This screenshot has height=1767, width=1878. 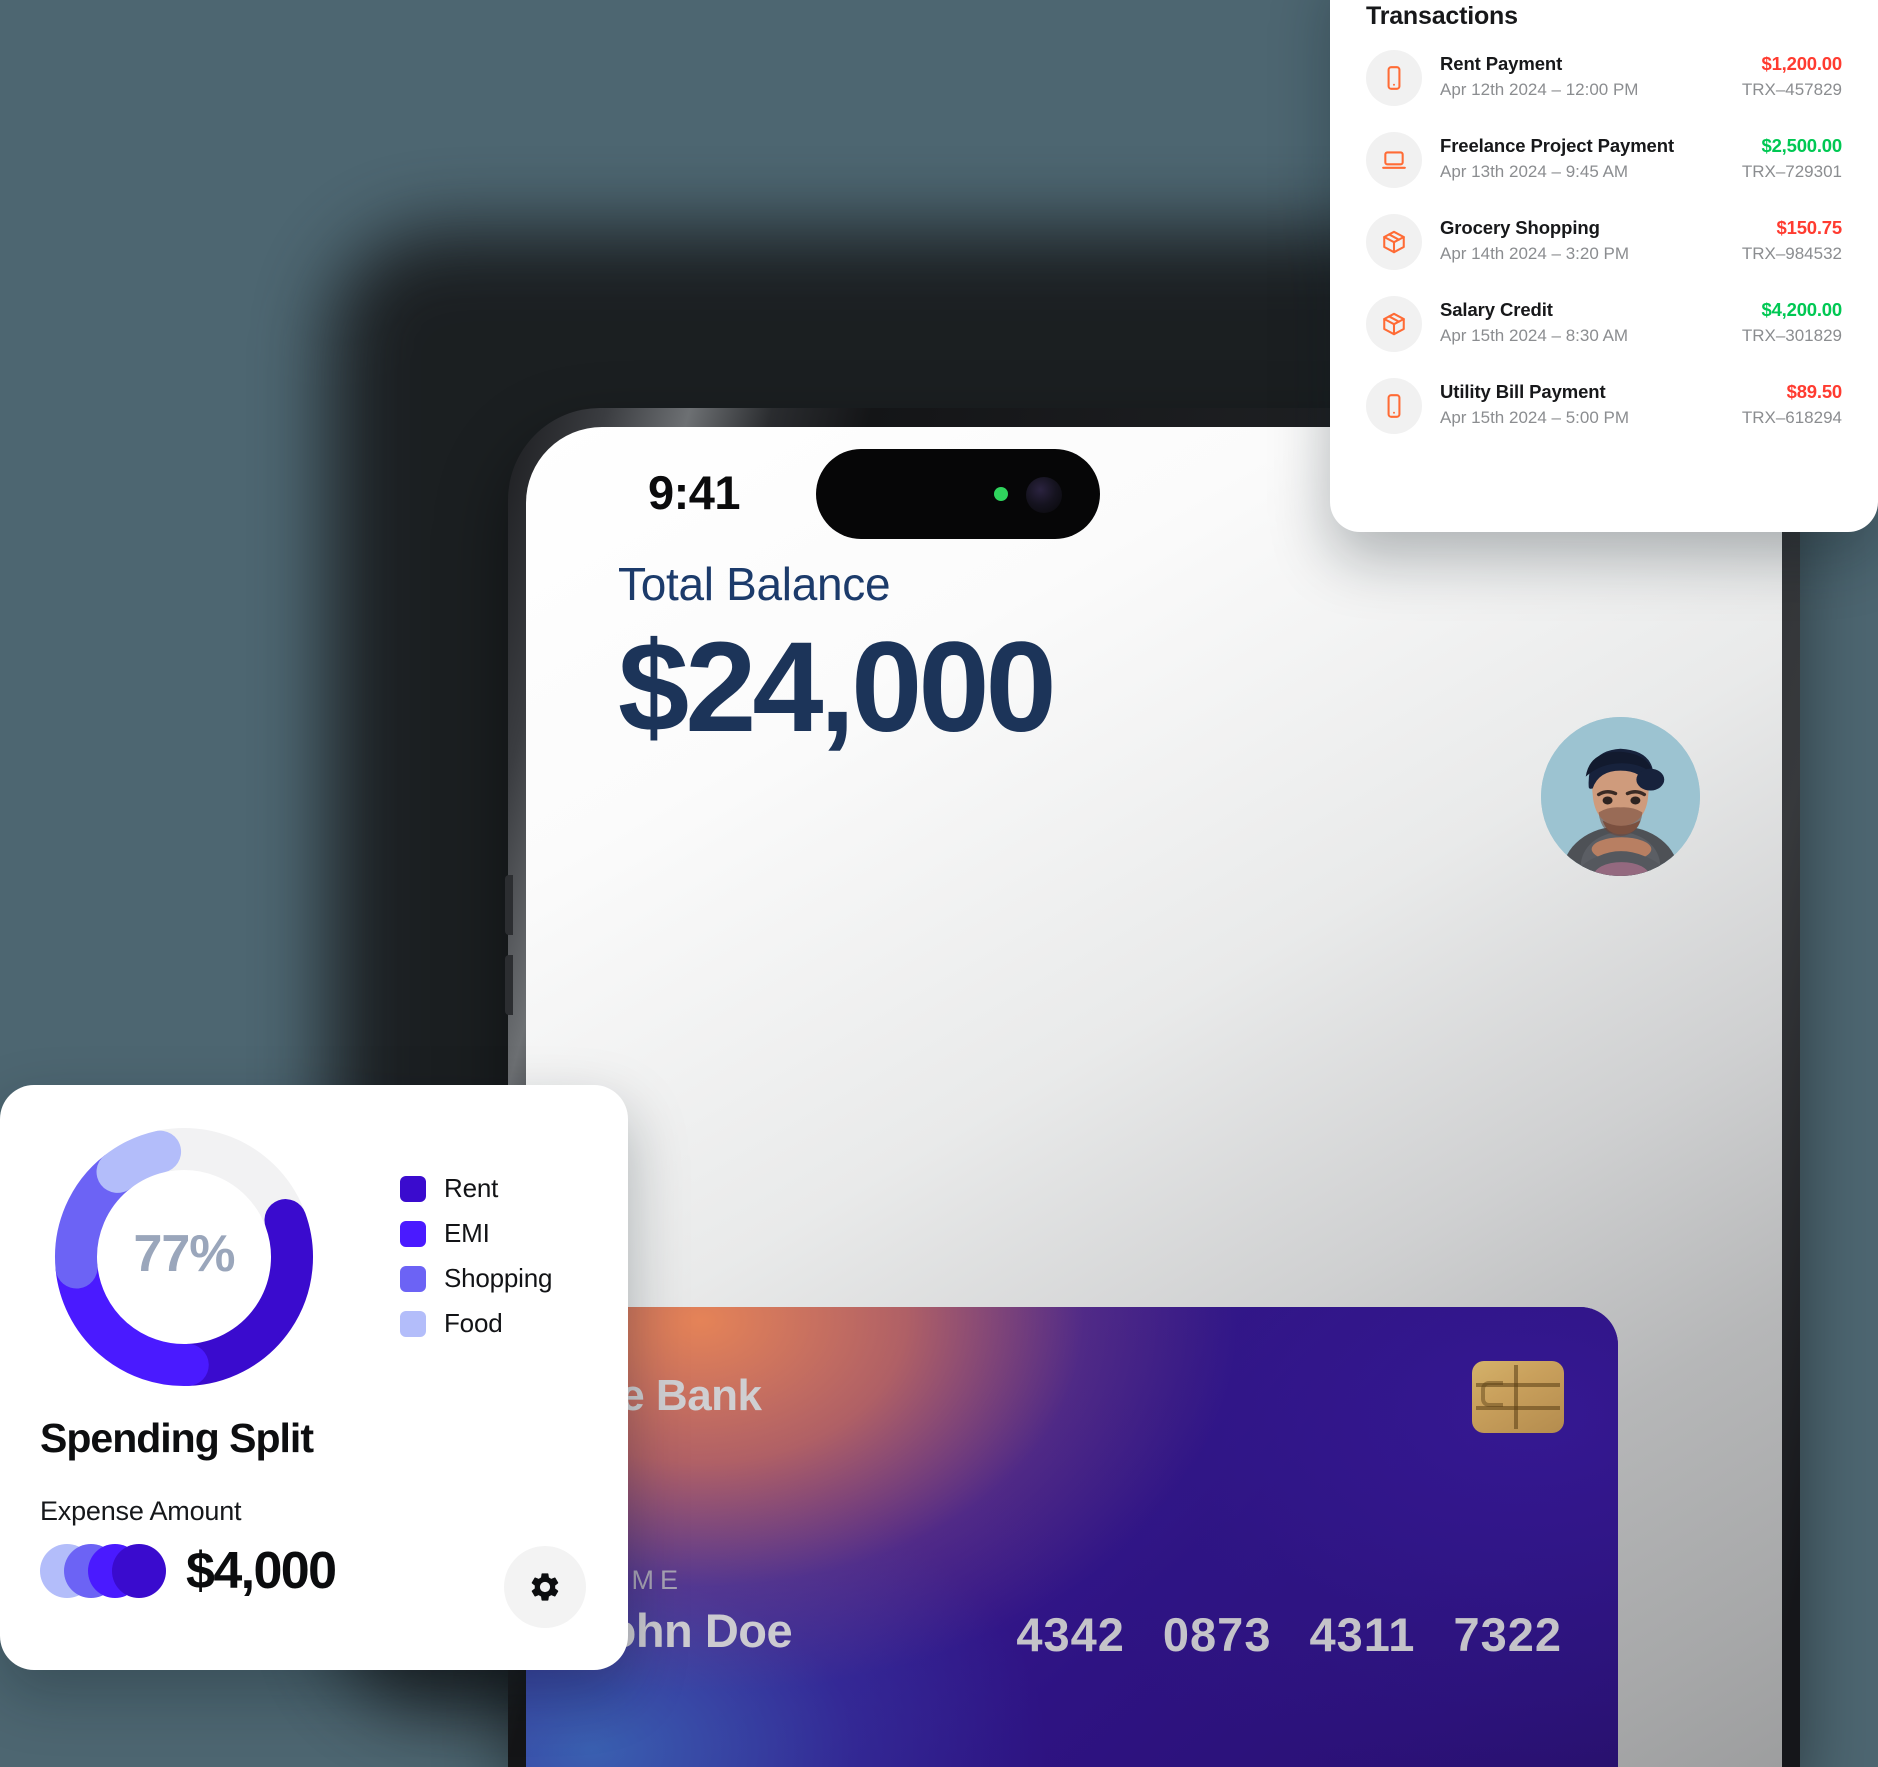 What do you see at coordinates (1523, 392) in the screenshot?
I see `transaction-name: Utility Bill Payment` at bounding box center [1523, 392].